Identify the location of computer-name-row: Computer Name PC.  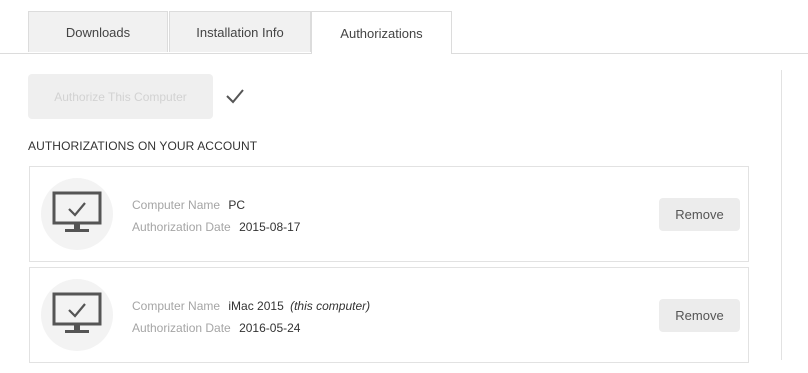
(190, 205).